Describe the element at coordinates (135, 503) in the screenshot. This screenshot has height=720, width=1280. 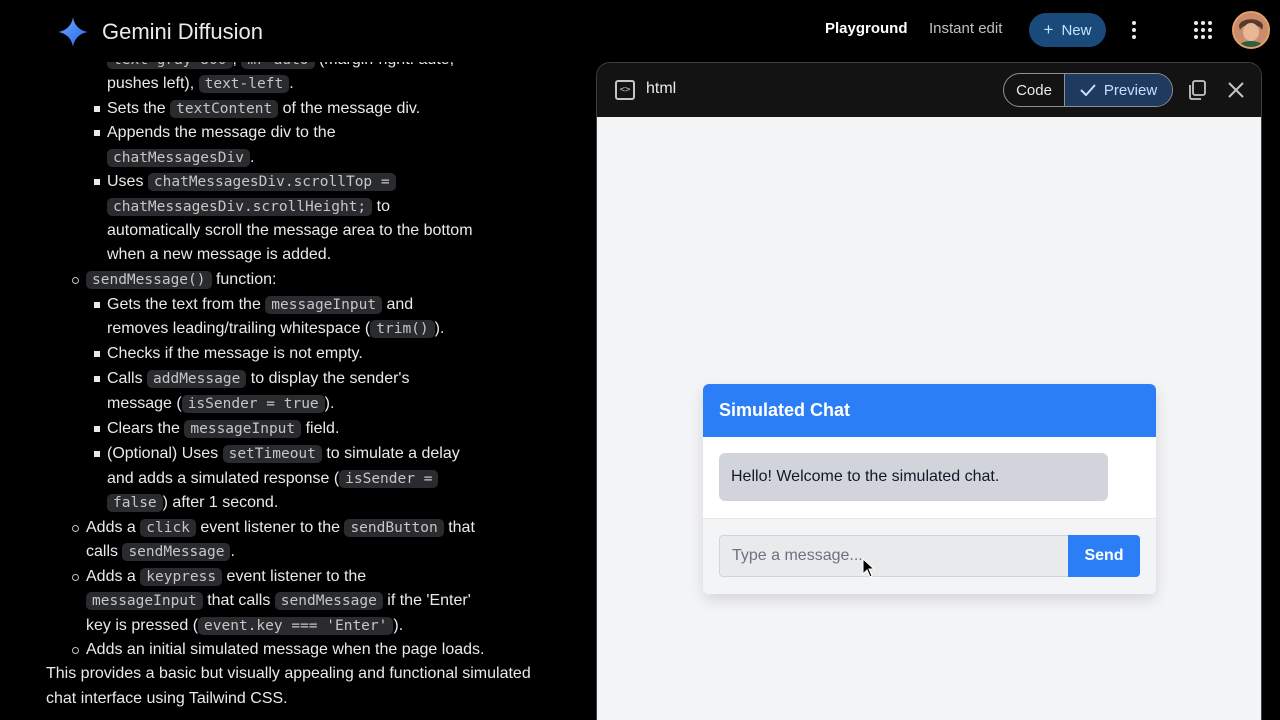
I see `inline-code: false` at that location.